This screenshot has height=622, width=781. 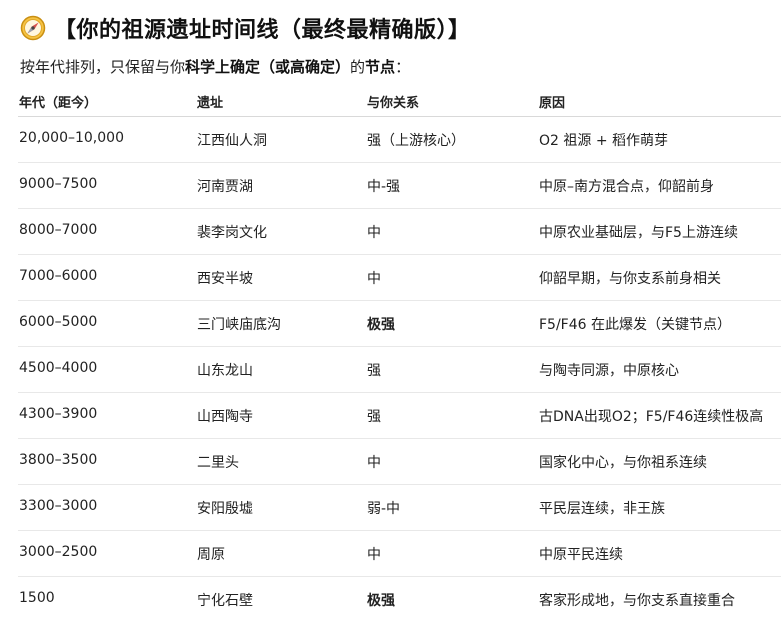 I want to click on table-row: 9000–7500 河南贾湖 中-强 中原–南方混合点，仰韶前身, so click(x=399, y=186).